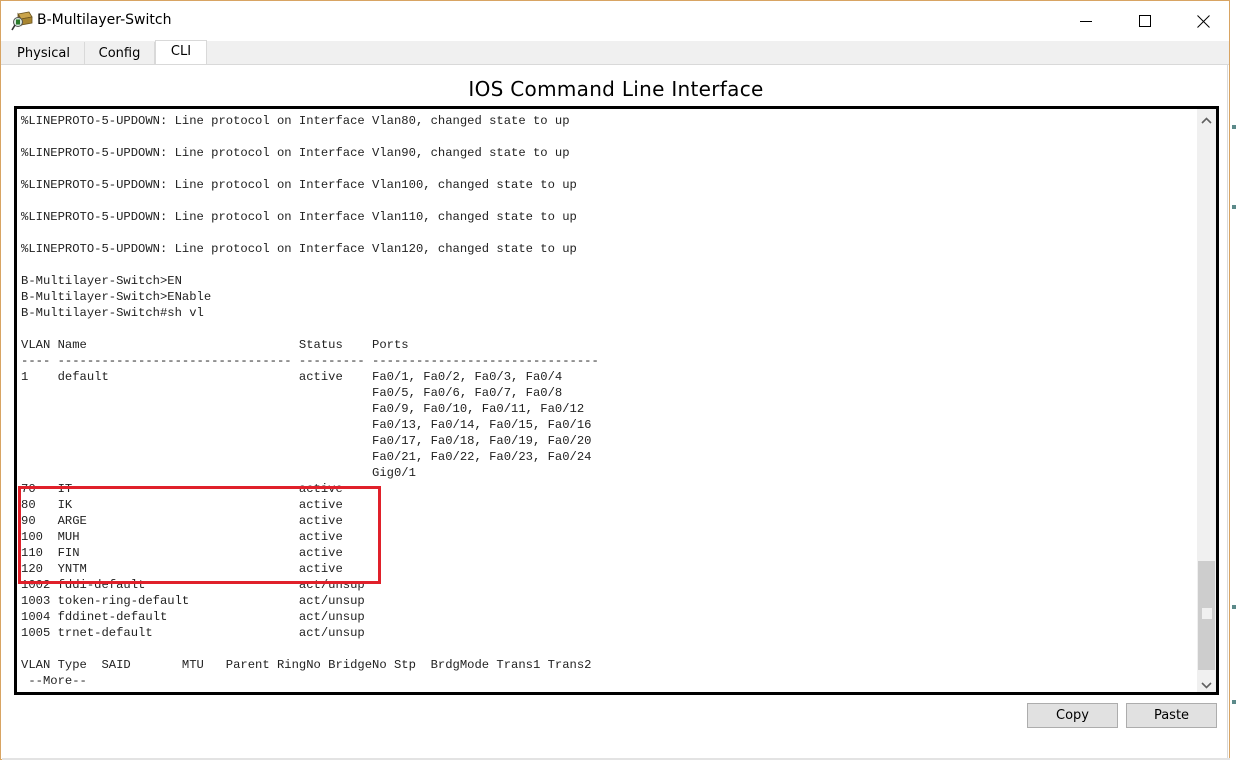 The width and height of the screenshot is (1236, 763). Describe the element at coordinates (197, 601) in the screenshot. I see `terminal-line: 1003 token-ring-default act/unsup` at that location.